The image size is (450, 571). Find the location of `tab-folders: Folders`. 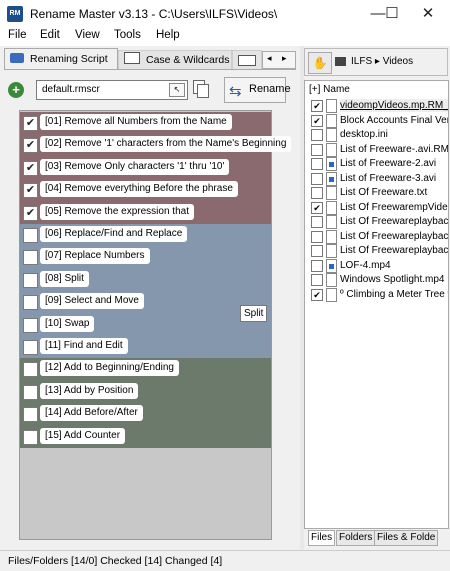

tab-folders: Folders is located at coordinates (356, 538).